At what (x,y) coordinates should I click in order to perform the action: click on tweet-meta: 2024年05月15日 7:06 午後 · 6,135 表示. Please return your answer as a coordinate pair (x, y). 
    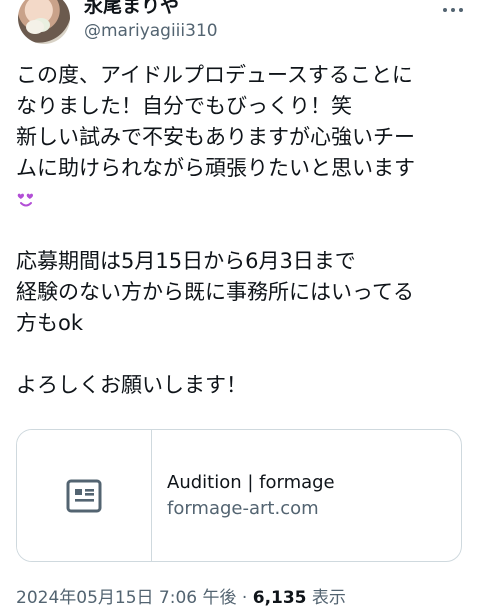
    Looking at the image, I should click on (246, 601).